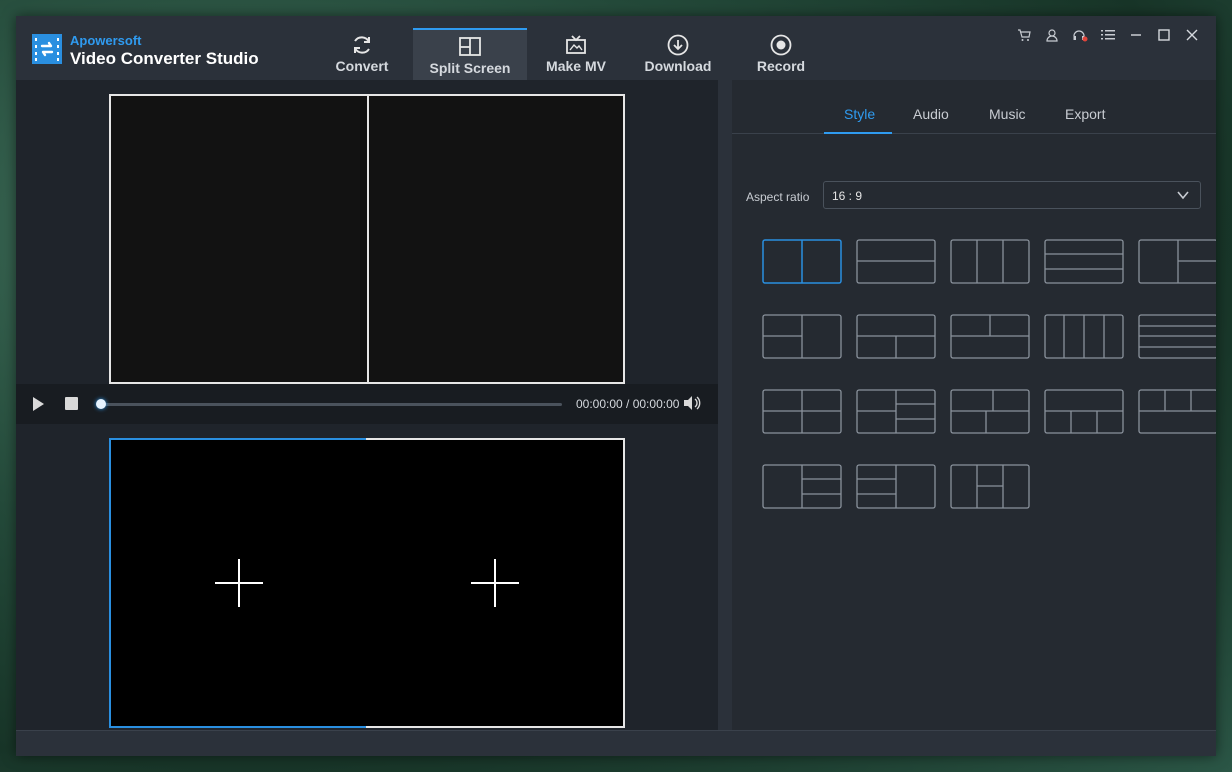  I want to click on nav-record-label: Record, so click(781, 66).